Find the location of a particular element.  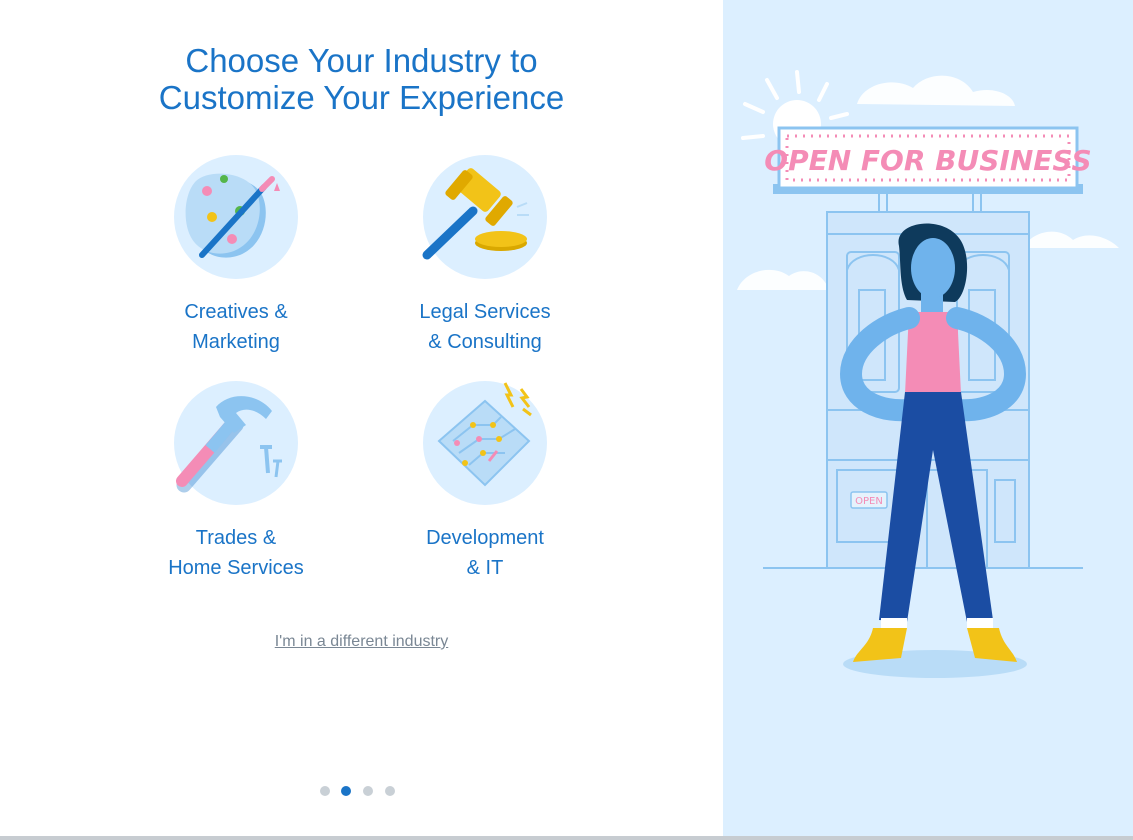

pagination-dots is located at coordinates (363, 792).